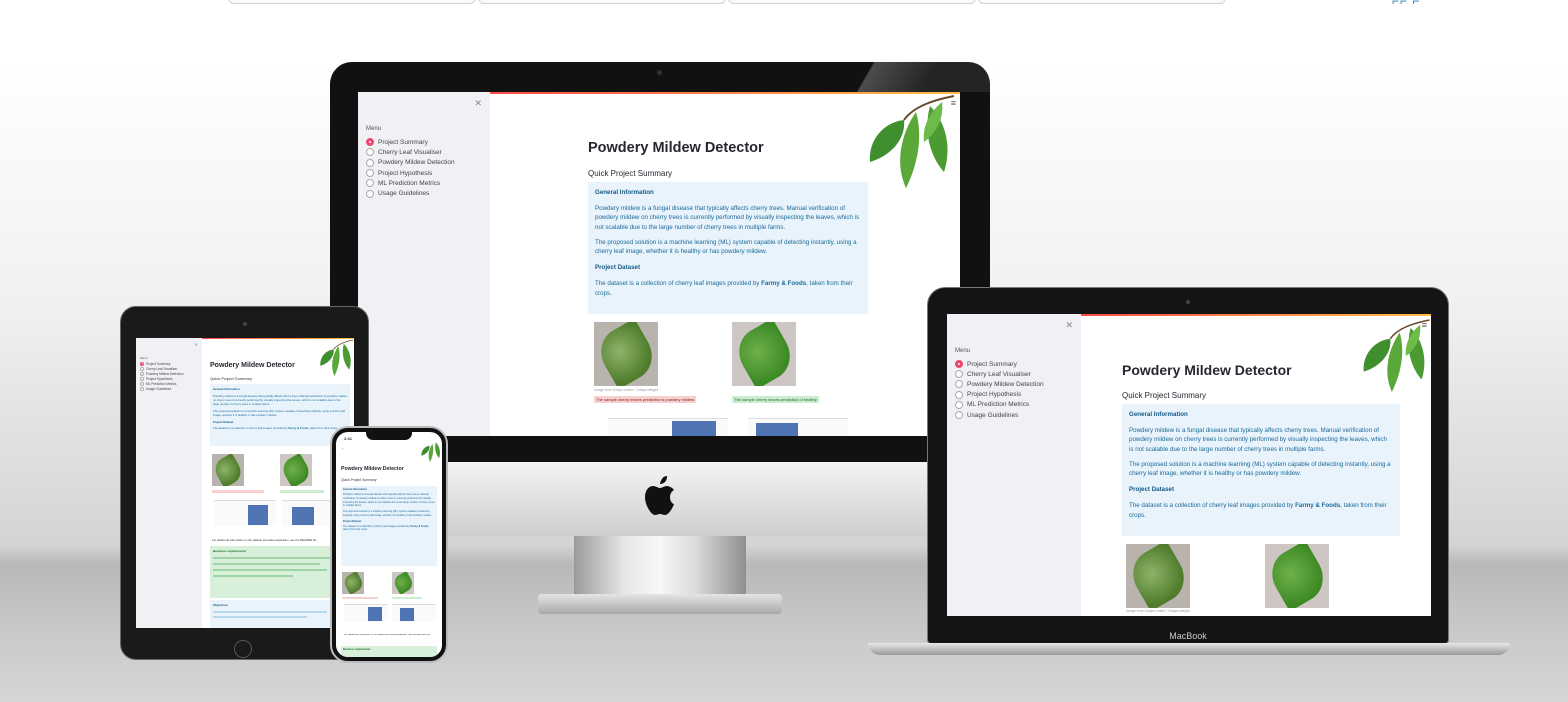 Image resolution: width=1568 pixels, height=702 pixels. I want to click on objectives-box: Objectives, so click(280, 614).